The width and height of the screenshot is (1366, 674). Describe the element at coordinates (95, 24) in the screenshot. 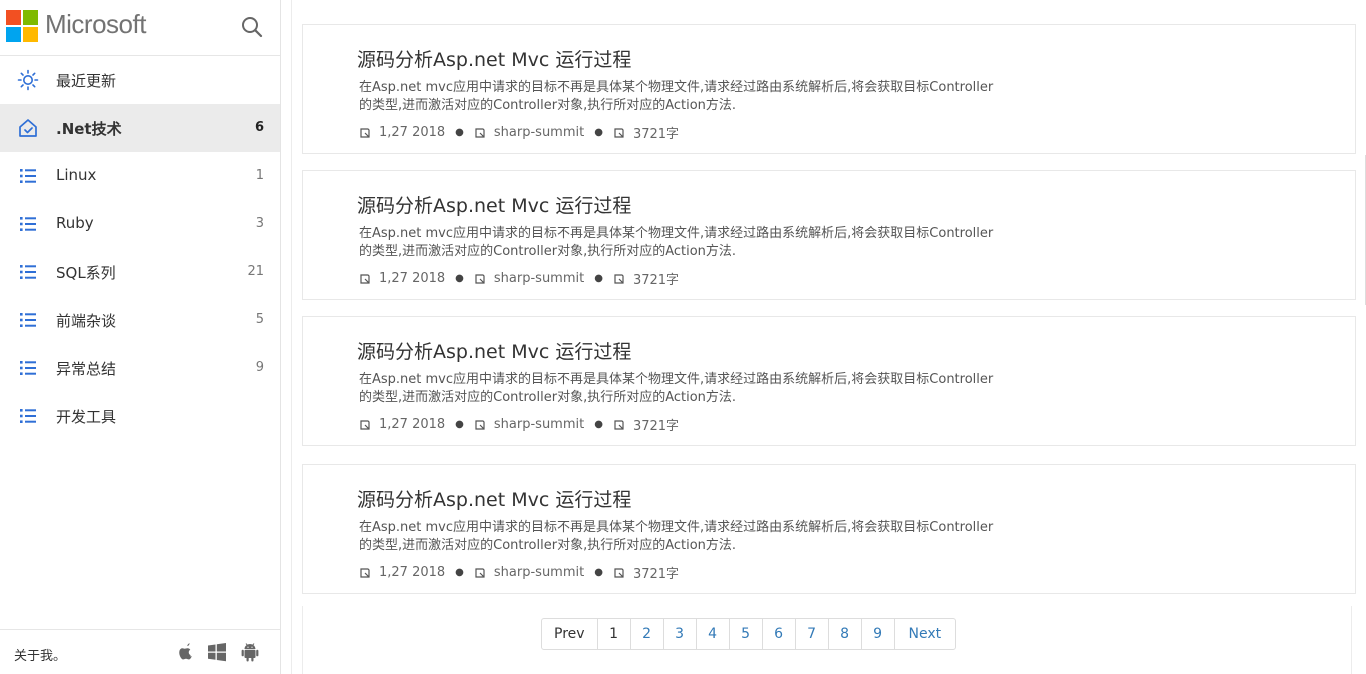

I see `brand-name: Microsoft` at that location.